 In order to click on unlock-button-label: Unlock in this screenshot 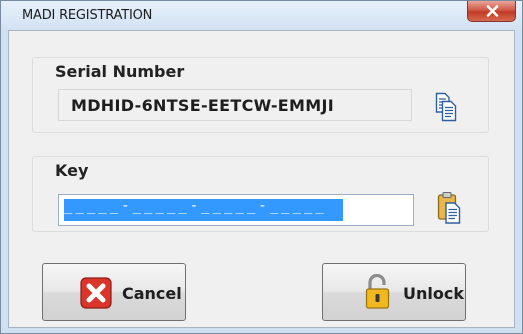, I will do `click(433, 293)`.